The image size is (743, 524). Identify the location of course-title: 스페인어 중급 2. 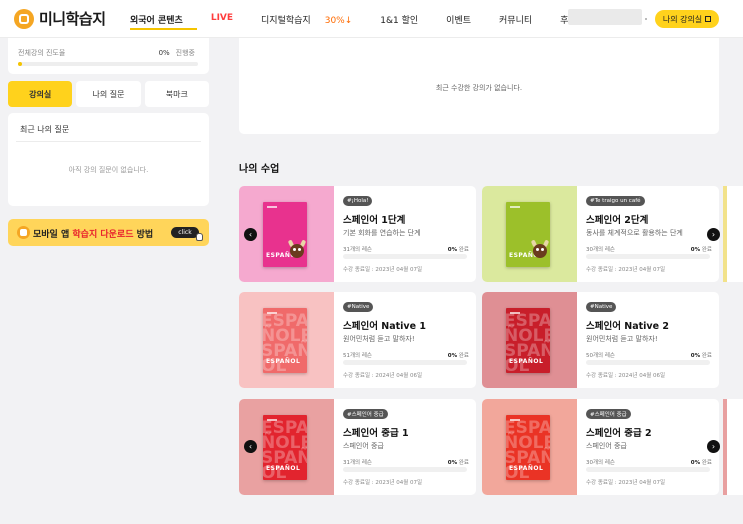
(619, 432).